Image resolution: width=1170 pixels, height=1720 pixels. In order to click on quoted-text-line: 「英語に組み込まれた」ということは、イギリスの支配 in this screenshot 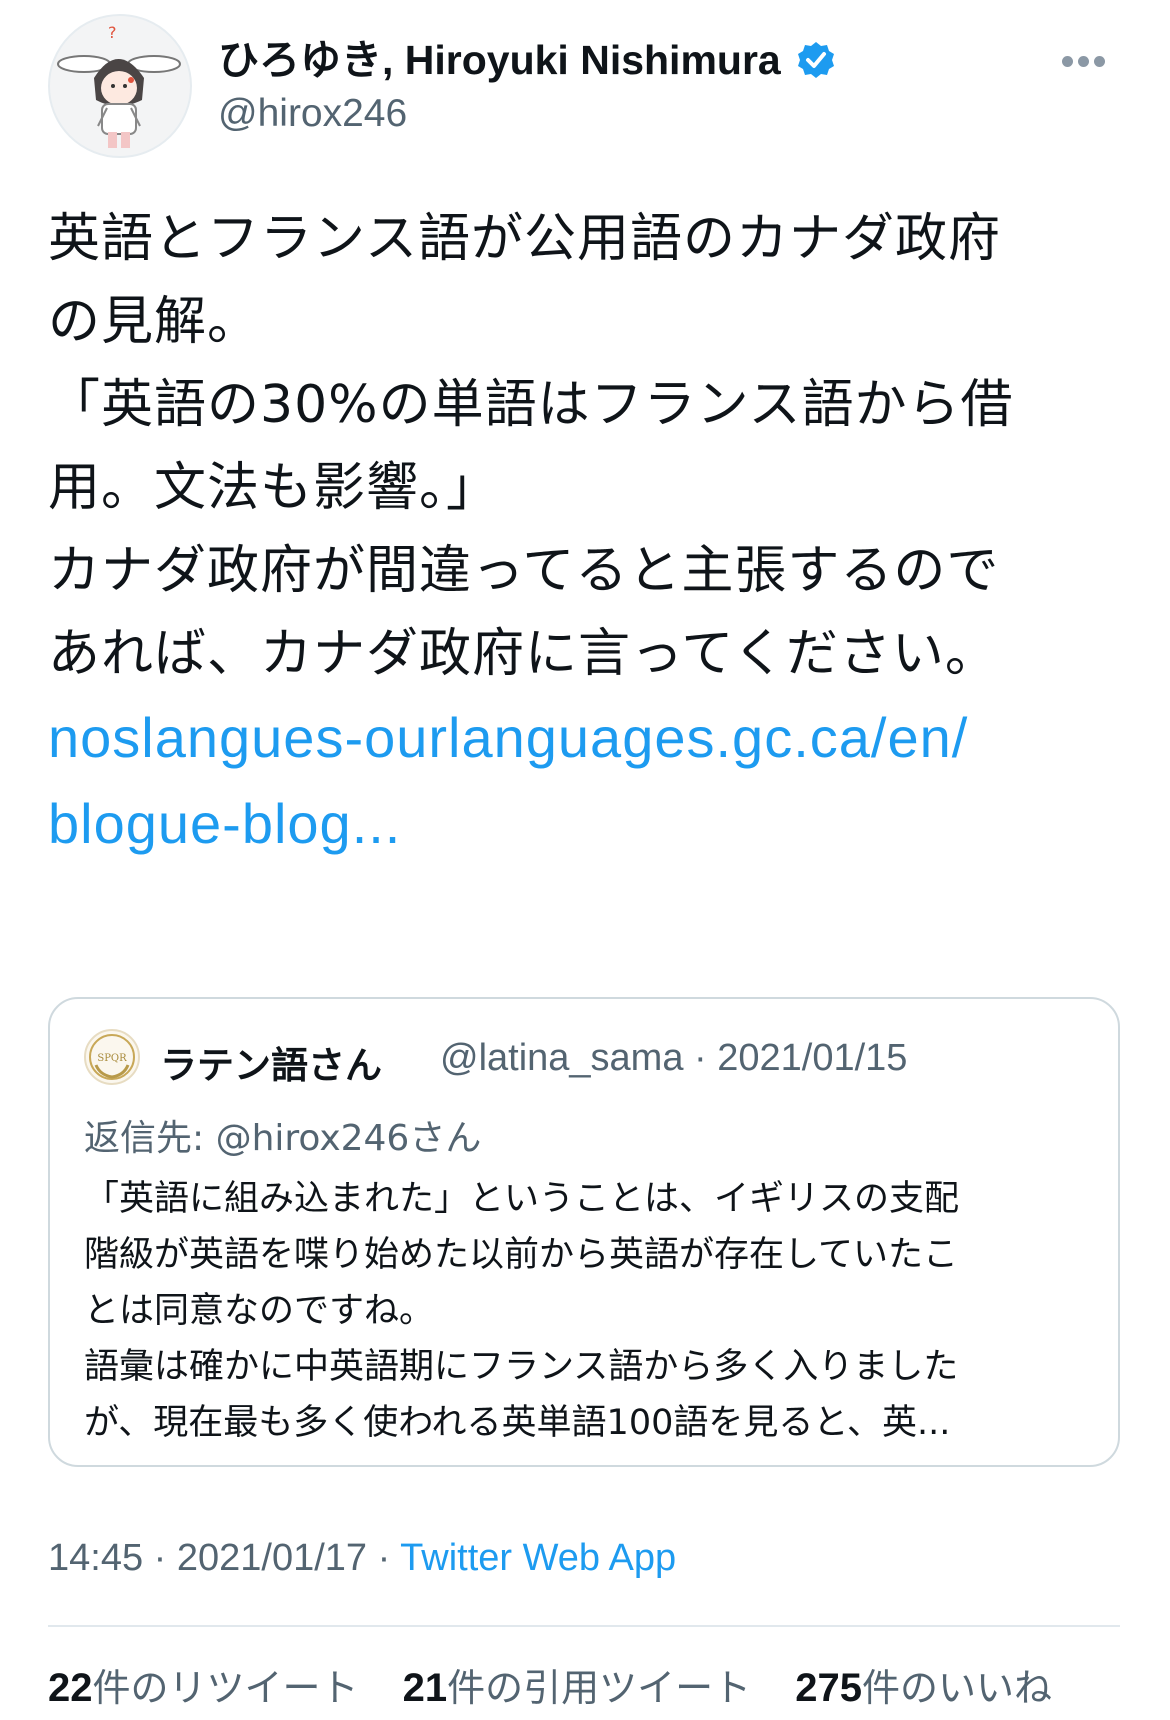, I will do `click(522, 1199)`.